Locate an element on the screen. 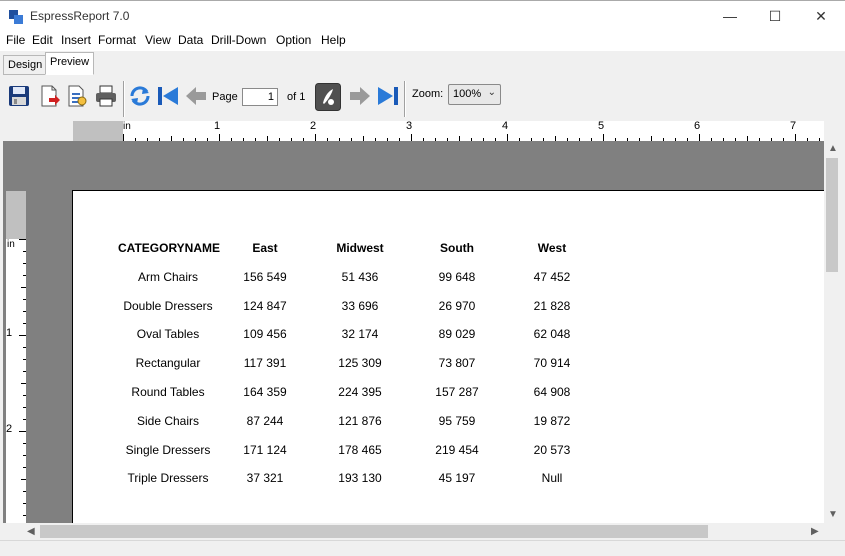 This screenshot has height=556, width=845. refresh-icon is located at coordinates (140, 96).